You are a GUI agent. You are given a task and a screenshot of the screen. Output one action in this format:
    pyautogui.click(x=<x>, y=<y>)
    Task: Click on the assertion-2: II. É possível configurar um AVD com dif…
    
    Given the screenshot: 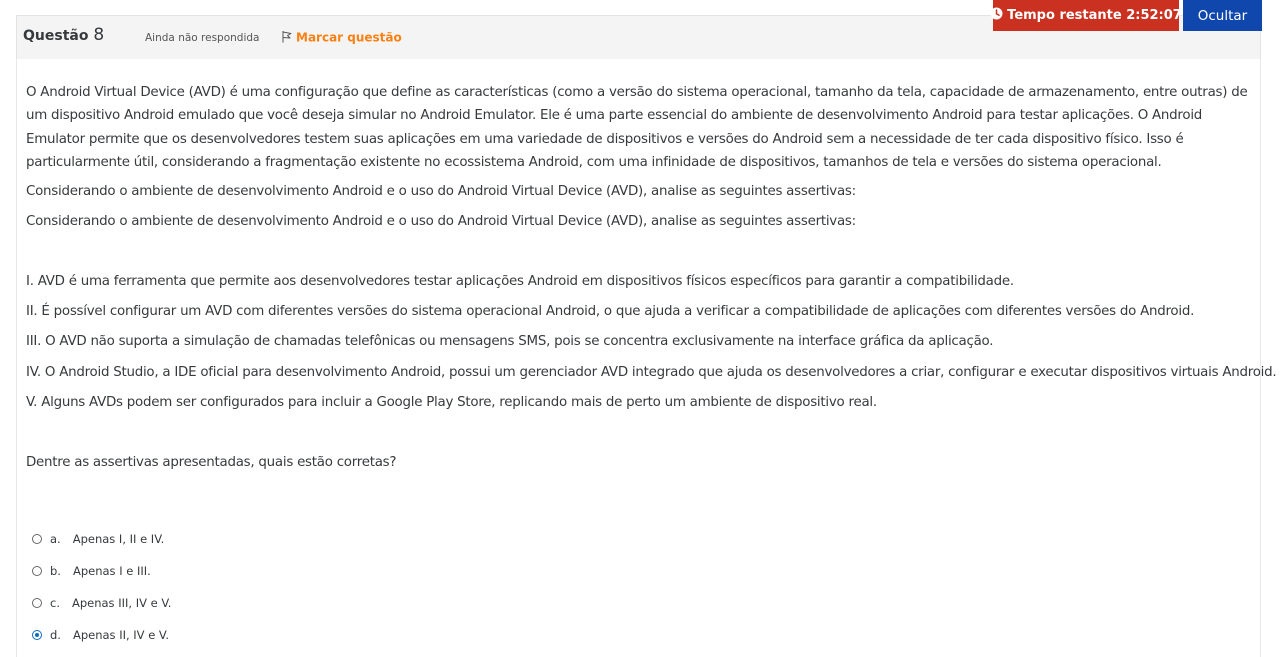 What is the action you would take?
    pyautogui.click(x=610, y=311)
    